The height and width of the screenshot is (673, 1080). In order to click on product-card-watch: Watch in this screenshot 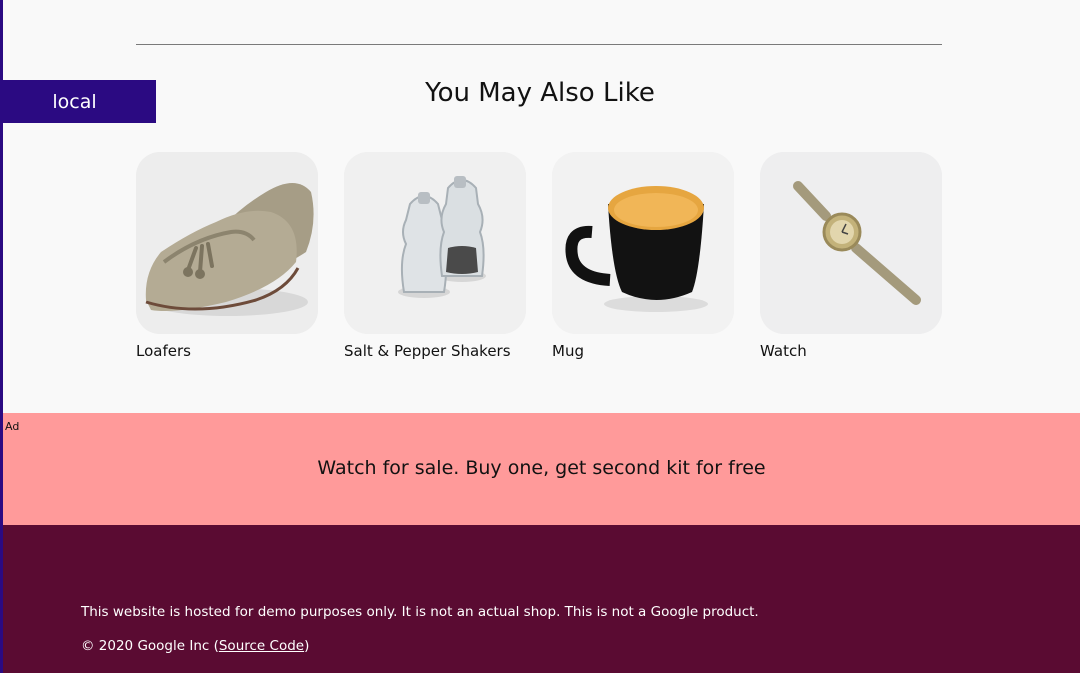, I will do `click(851, 256)`.